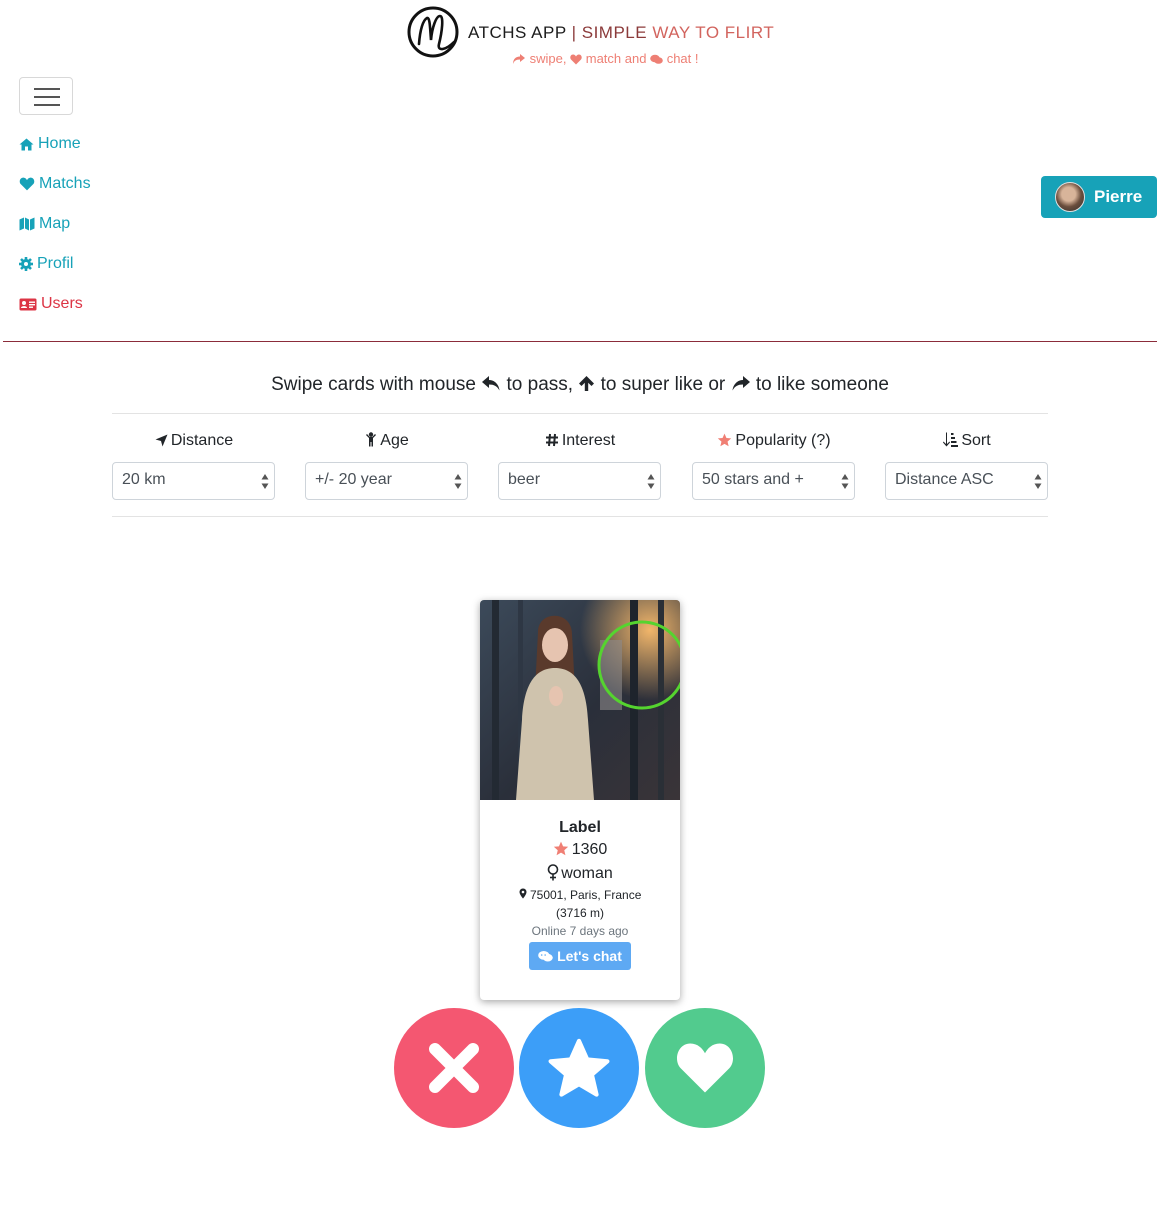 This screenshot has height=1231, width=1163. I want to click on filter-interest: Interest beer, so click(580, 466).